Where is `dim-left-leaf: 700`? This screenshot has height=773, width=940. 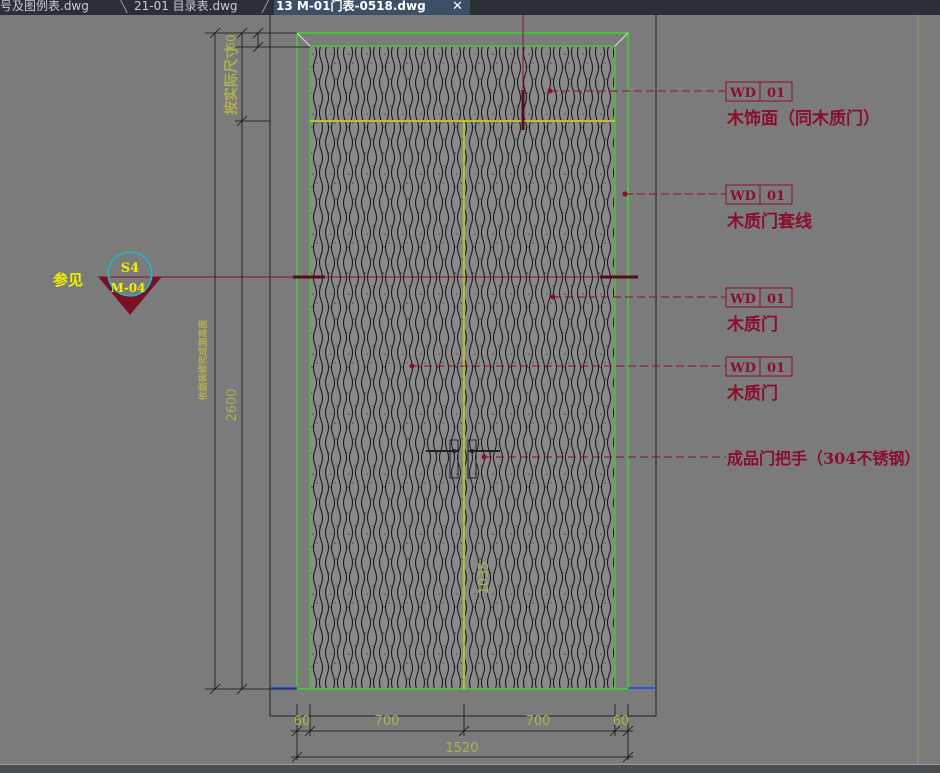
dim-left-leaf: 700 is located at coordinates (387, 721).